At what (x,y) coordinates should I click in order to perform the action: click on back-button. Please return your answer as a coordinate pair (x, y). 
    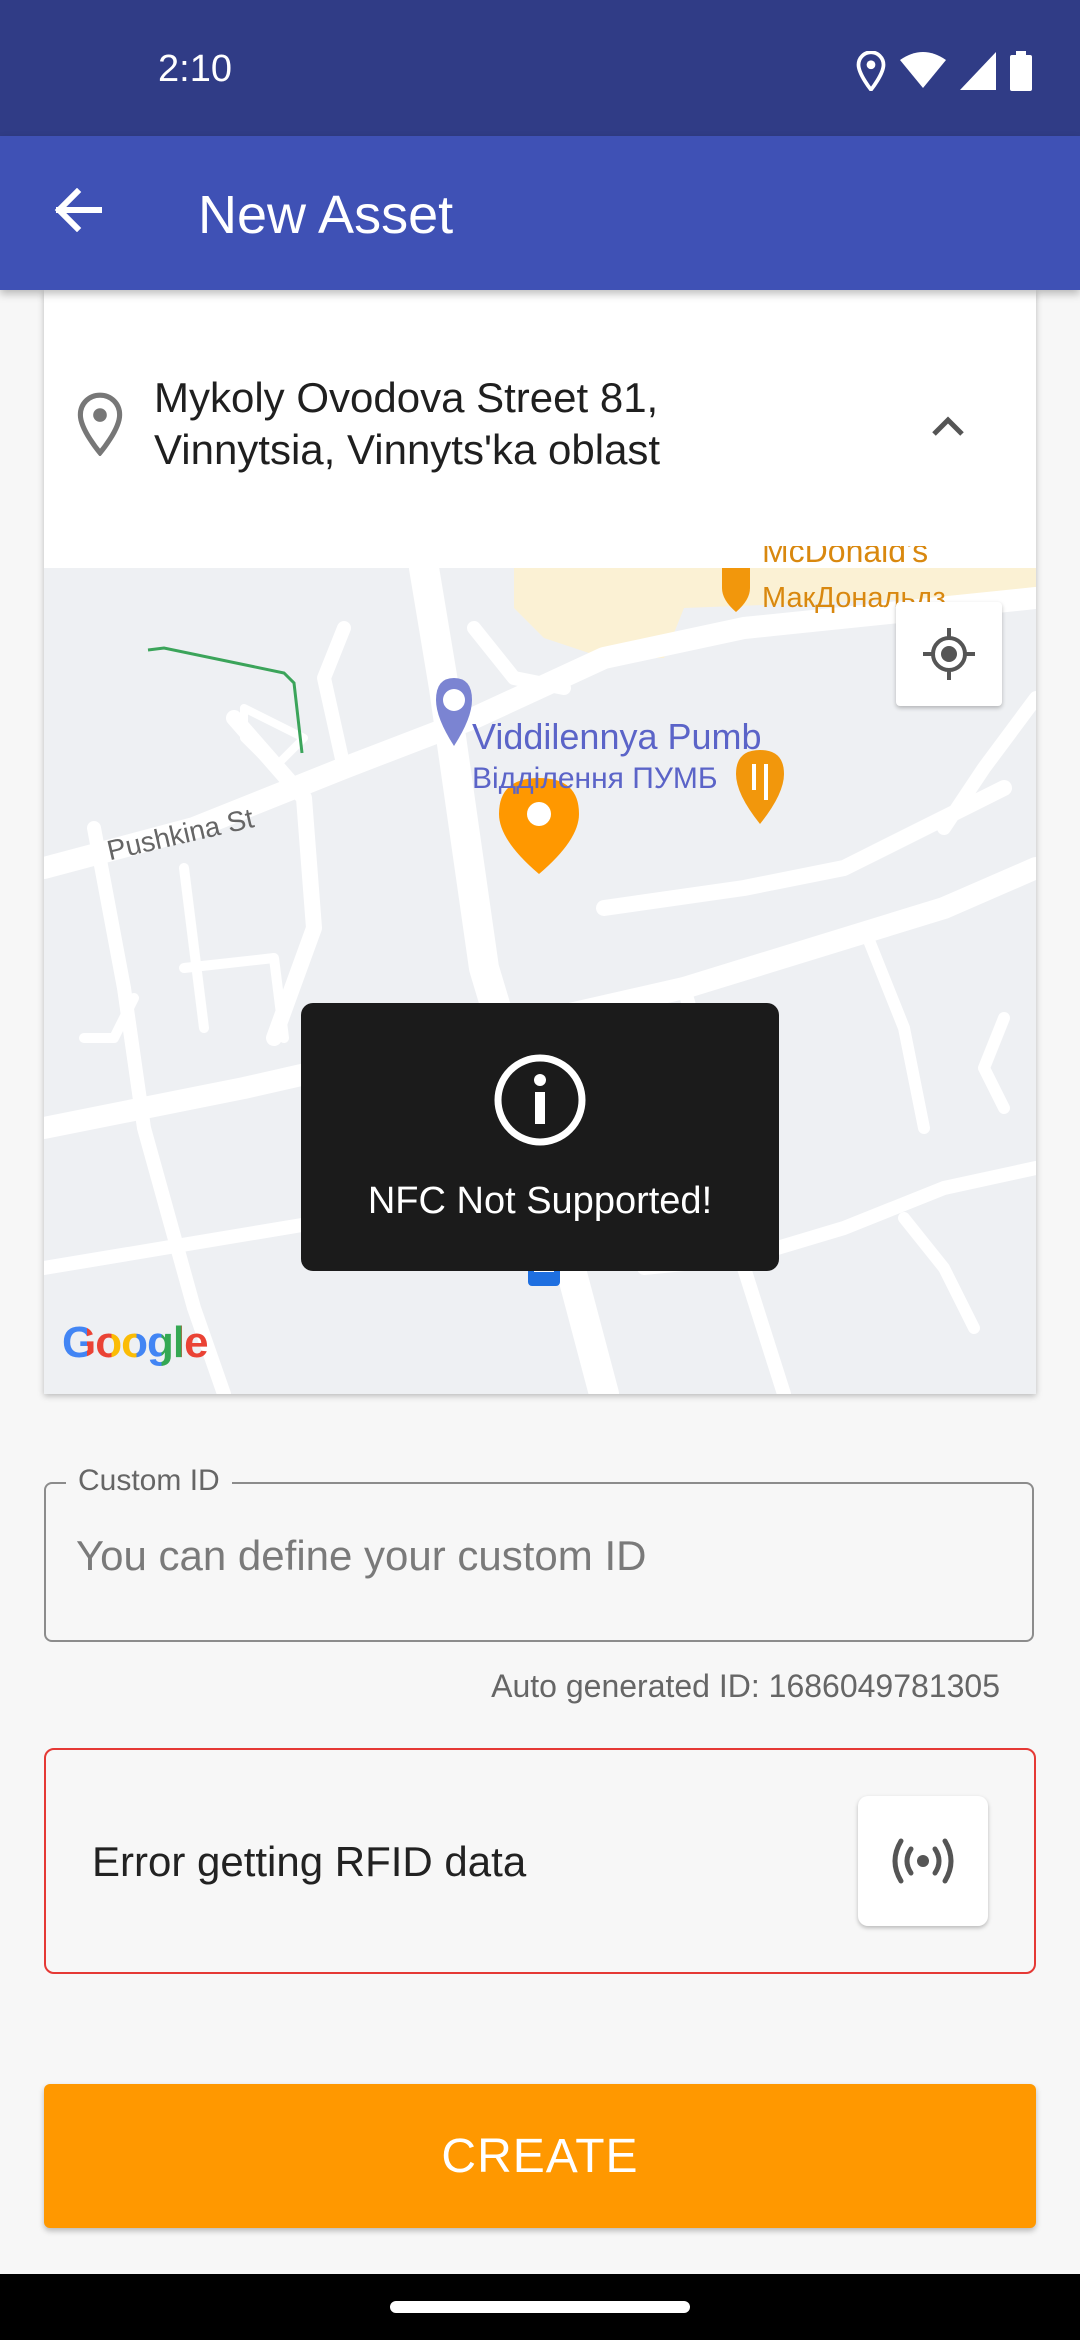
    Looking at the image, I should click on (78, 210).